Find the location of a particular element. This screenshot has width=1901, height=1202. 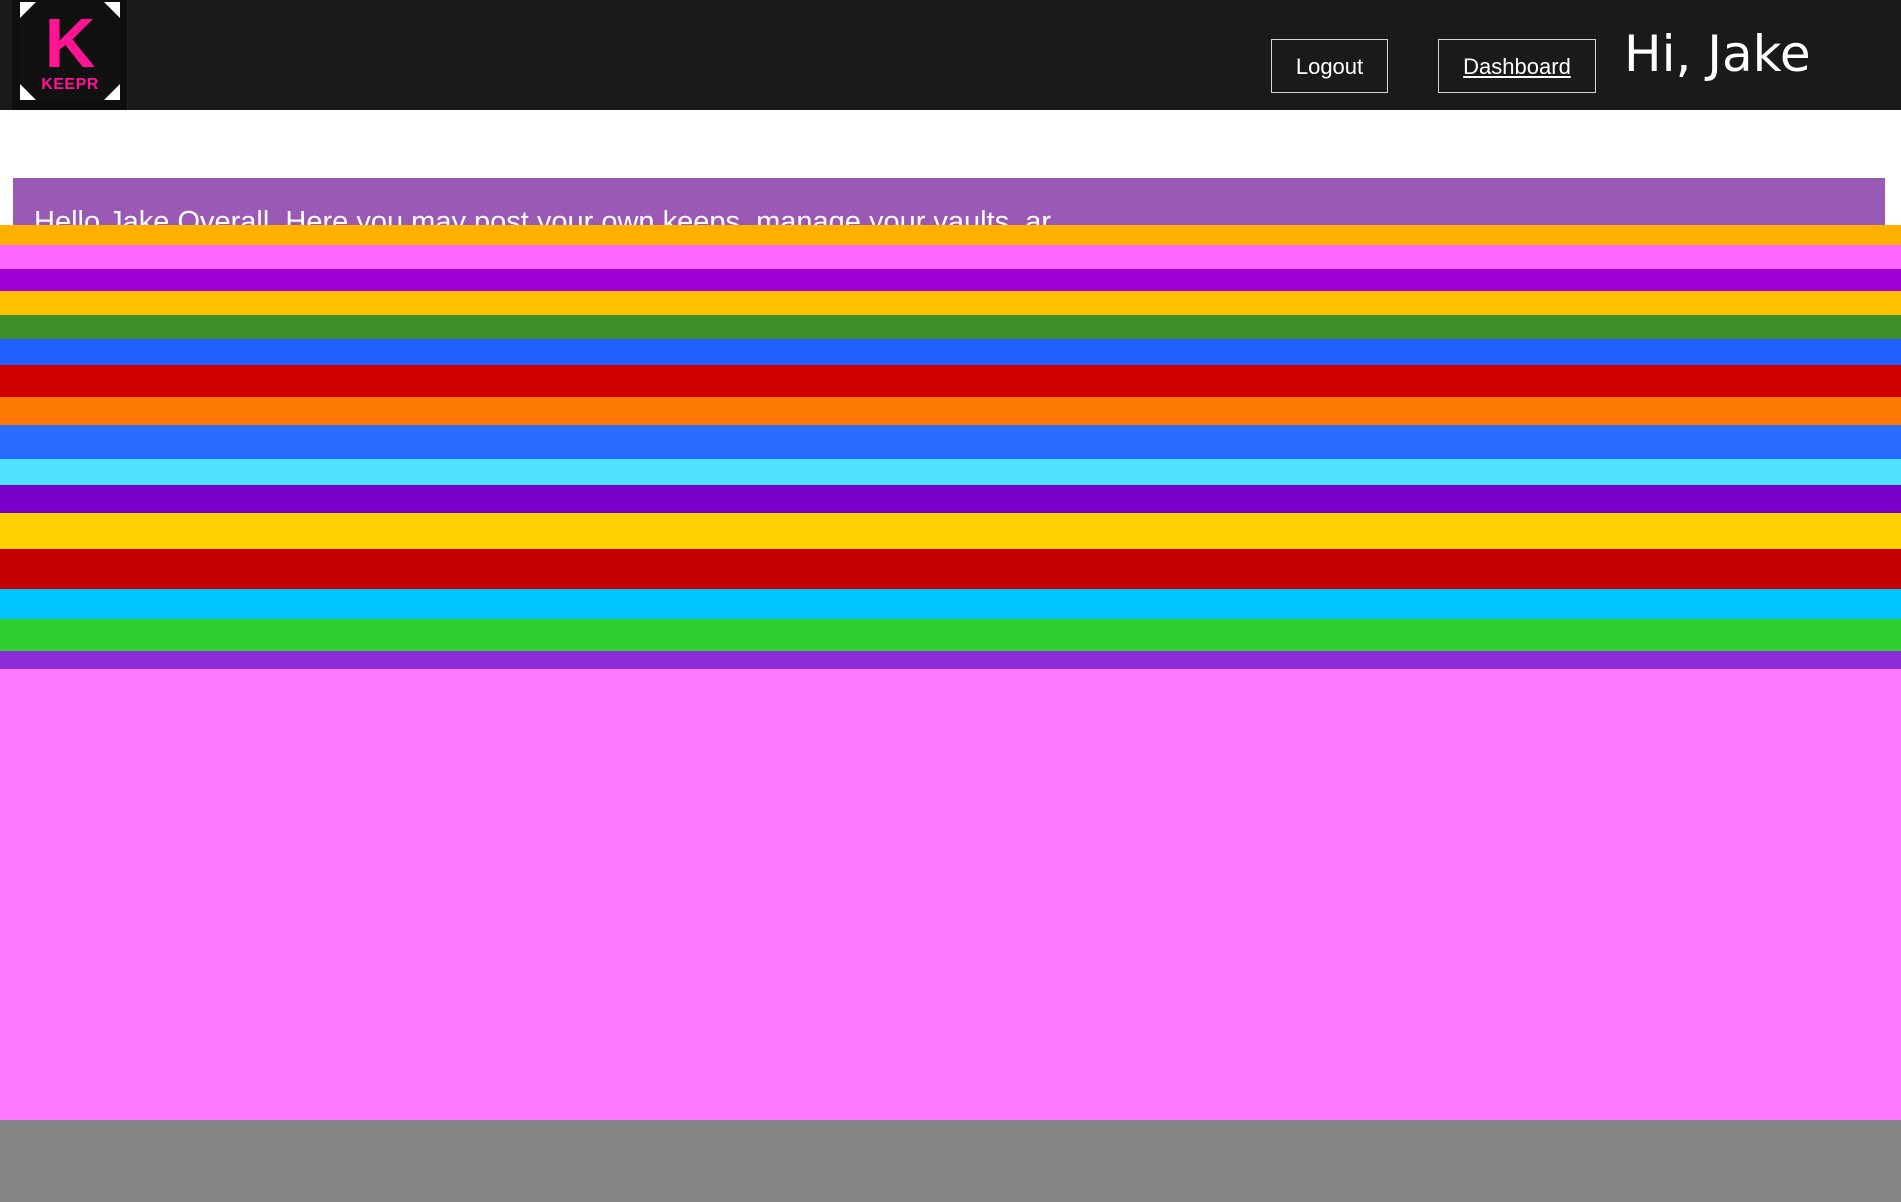

keepr-logo: K KEEPR is located at coordinates (70, 51).